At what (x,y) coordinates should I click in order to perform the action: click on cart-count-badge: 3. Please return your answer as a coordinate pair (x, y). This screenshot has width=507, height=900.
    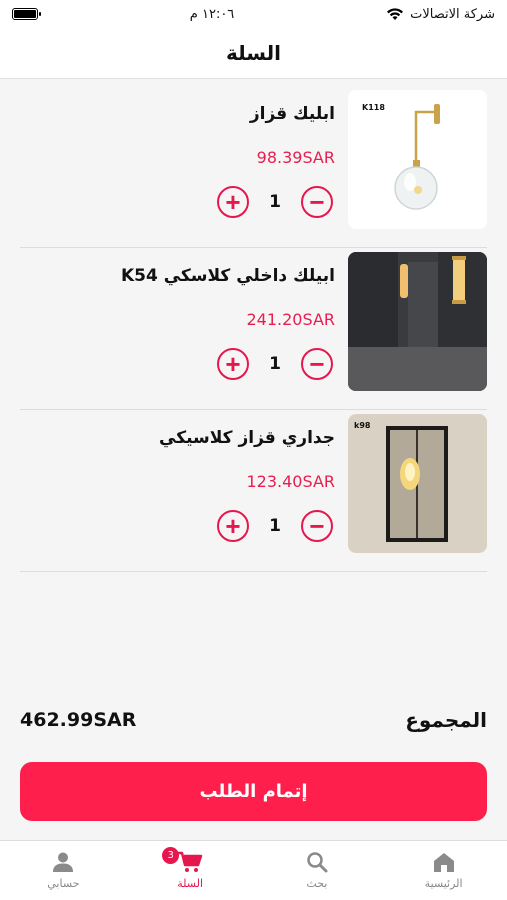
    Looking at the image, I should click on (171, 855).